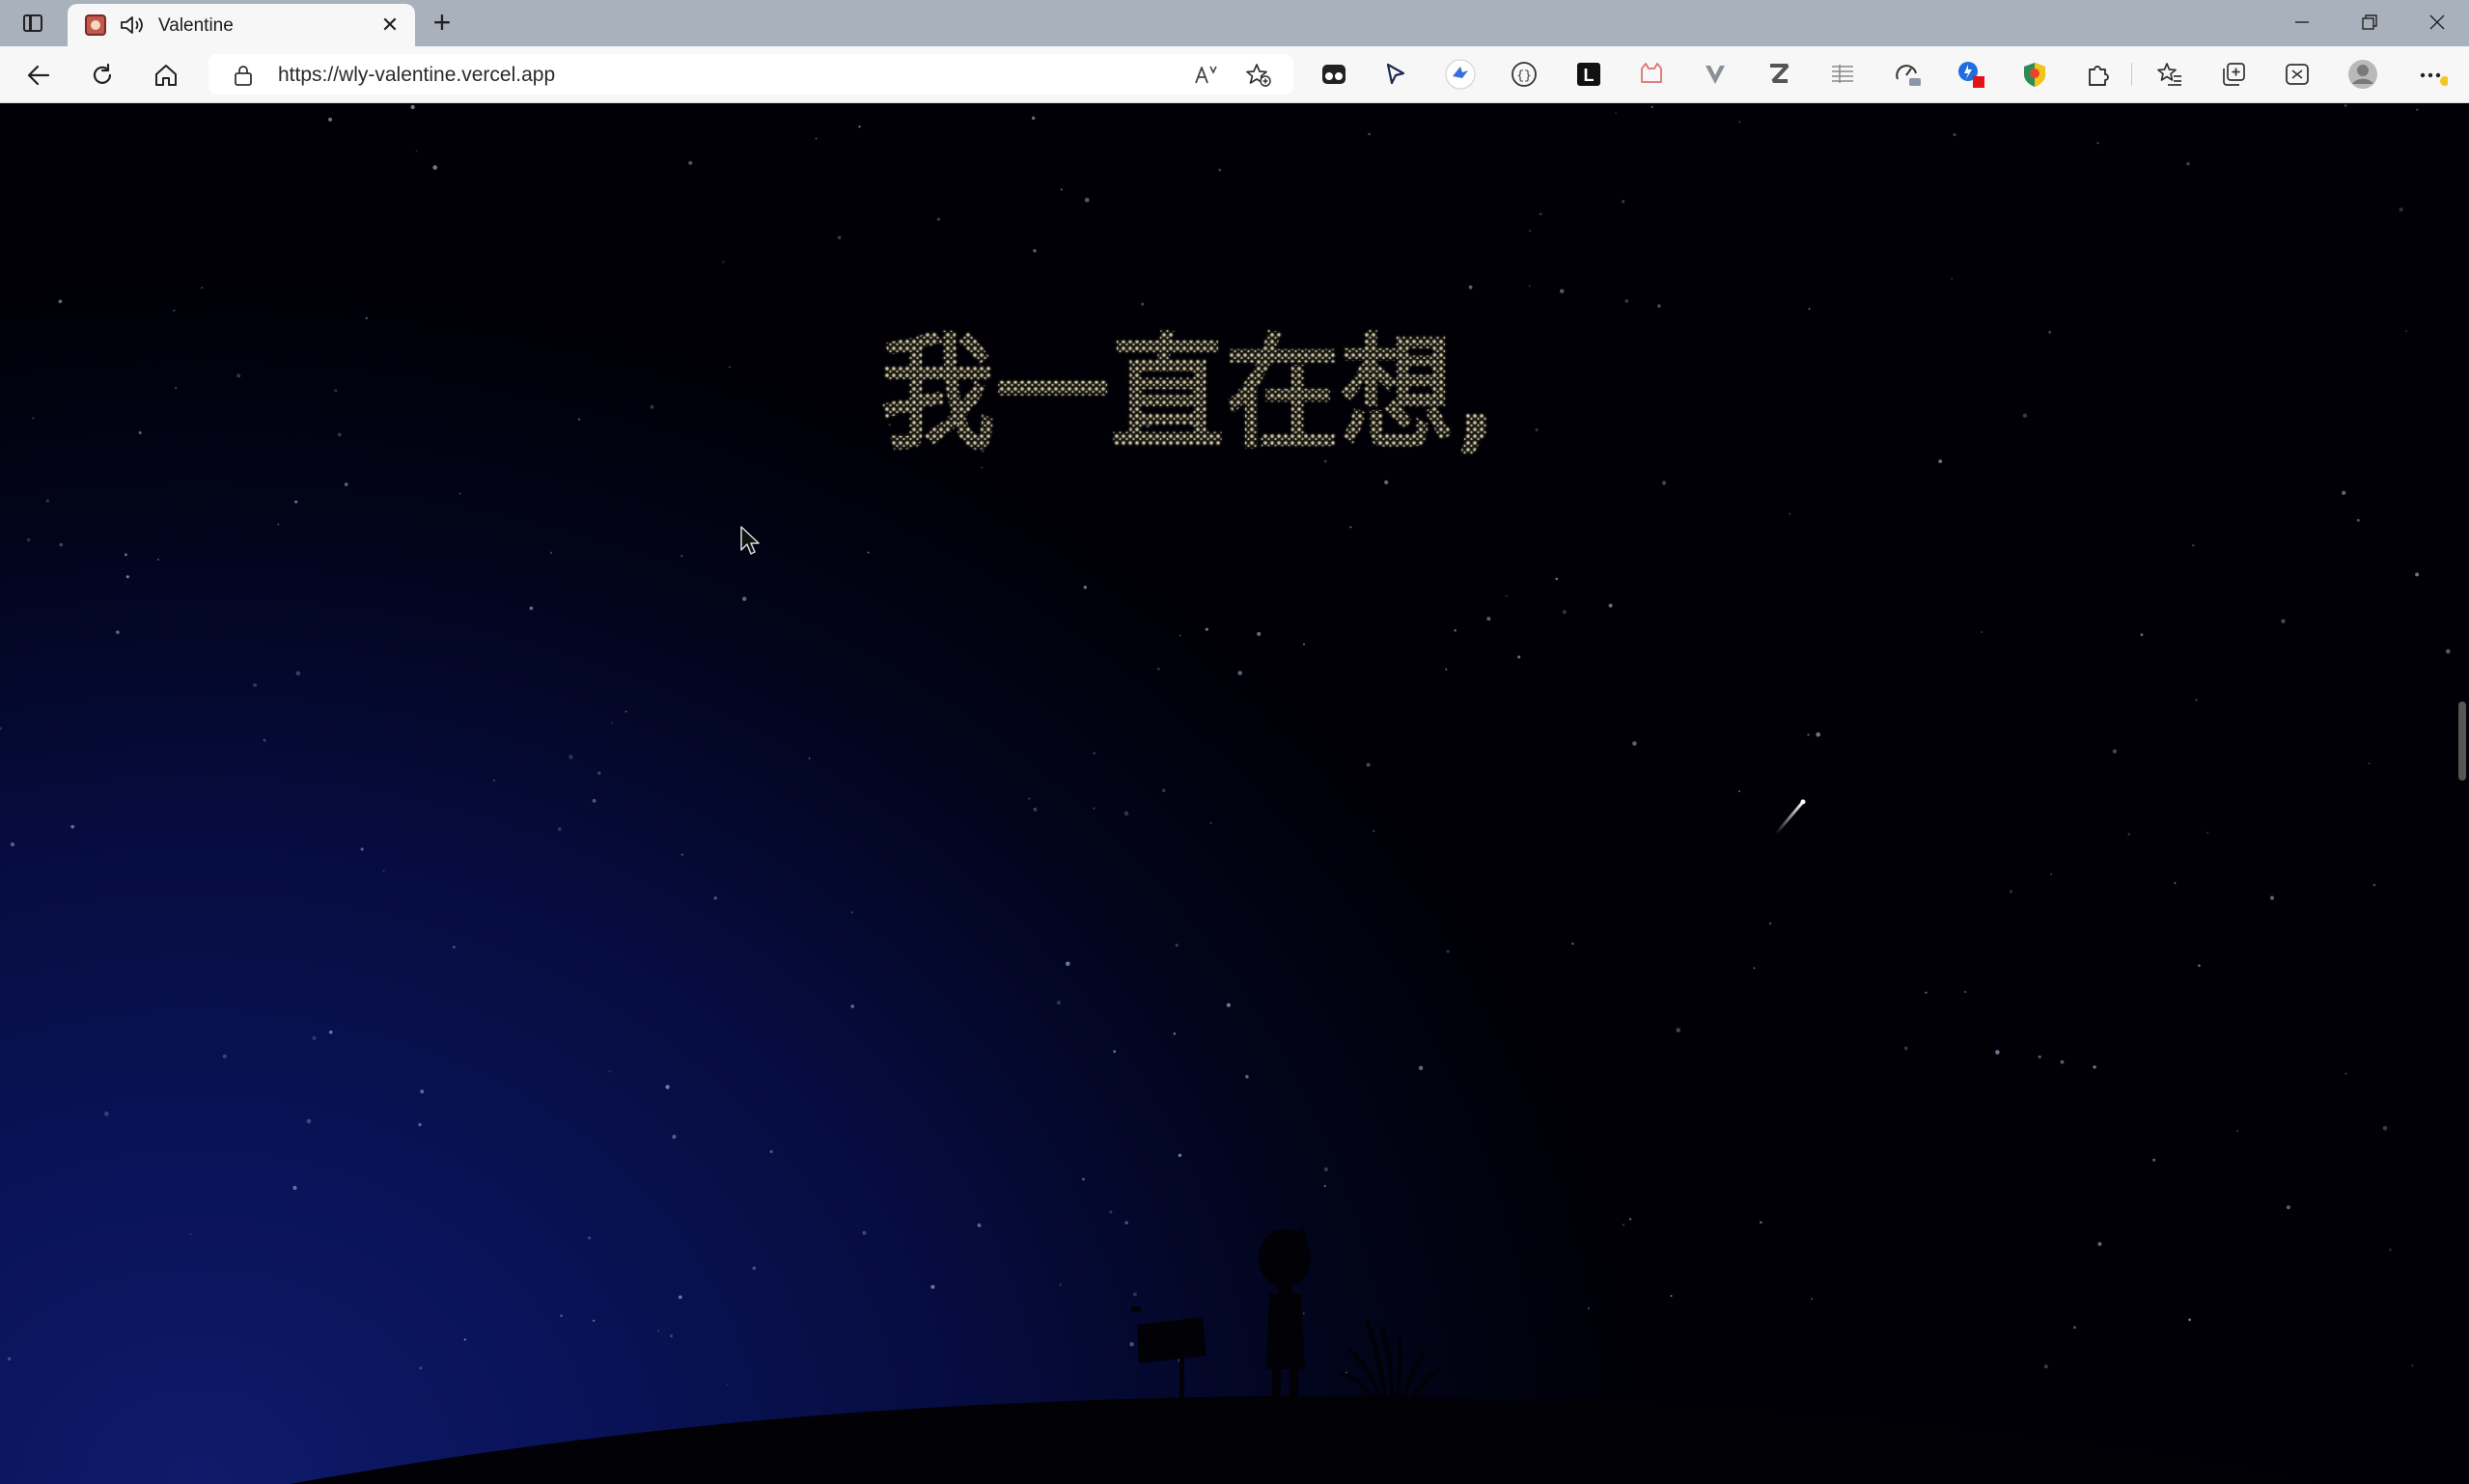 Image resolution: width=2469 pixels, height=1484 pixels. What do you see at coordinates (1842, 74) in the screenshot?
I see `table-extension-button` at bounding box center [1842, 74].